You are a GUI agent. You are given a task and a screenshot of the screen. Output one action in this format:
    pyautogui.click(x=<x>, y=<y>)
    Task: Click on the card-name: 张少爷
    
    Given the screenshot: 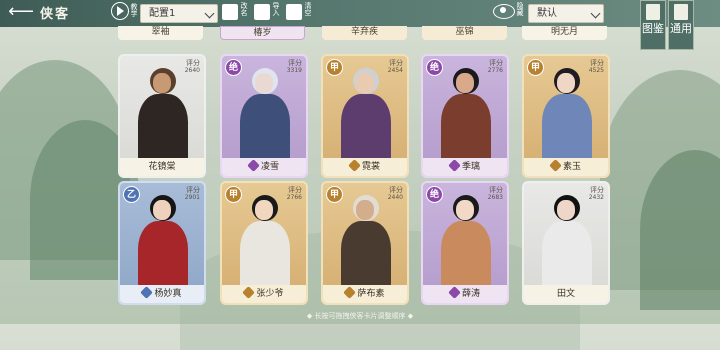 What is the action you would take?
    pyautogui.click(x=270, y=294)
    